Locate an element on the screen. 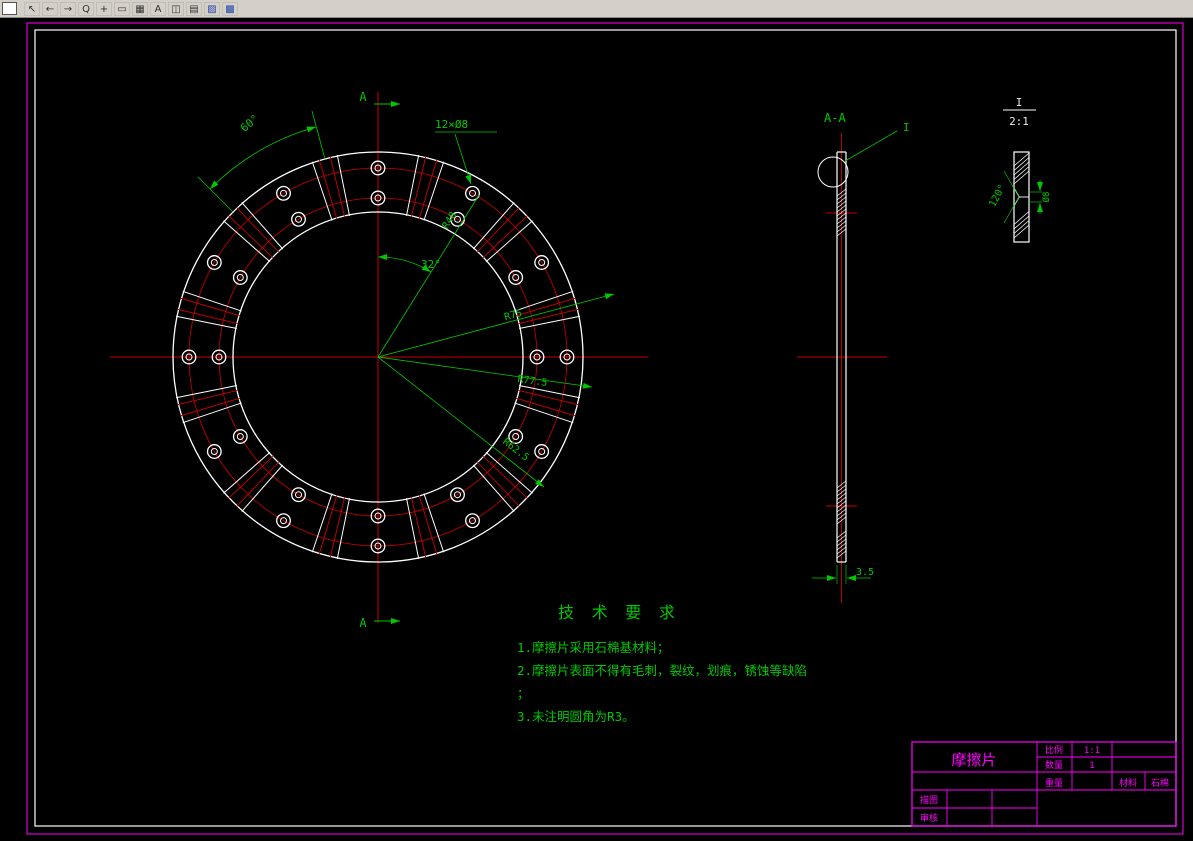  undo-icon: ← is located at coordinates (50, 8).